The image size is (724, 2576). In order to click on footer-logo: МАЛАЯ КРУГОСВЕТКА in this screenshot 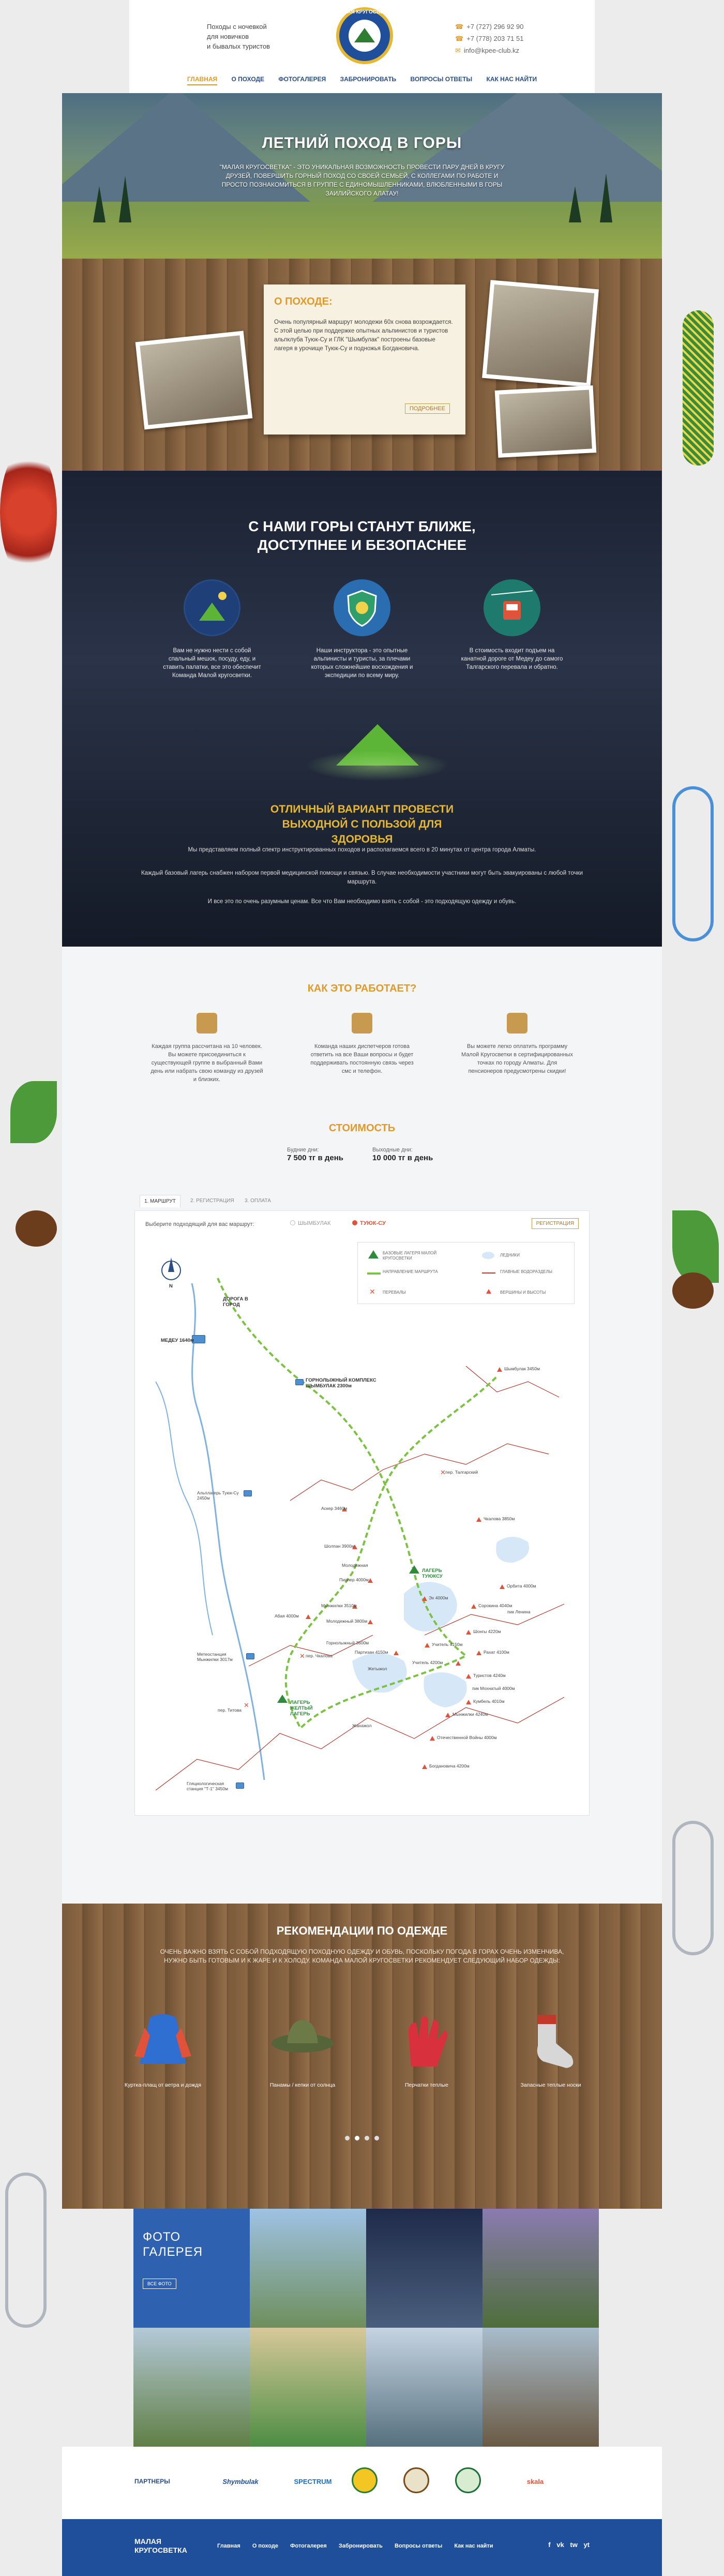, I will do `click(160, 2546)`.